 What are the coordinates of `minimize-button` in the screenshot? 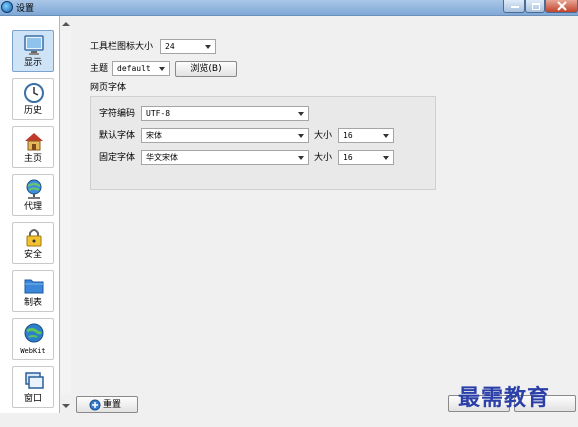 It's located at (514, 6).